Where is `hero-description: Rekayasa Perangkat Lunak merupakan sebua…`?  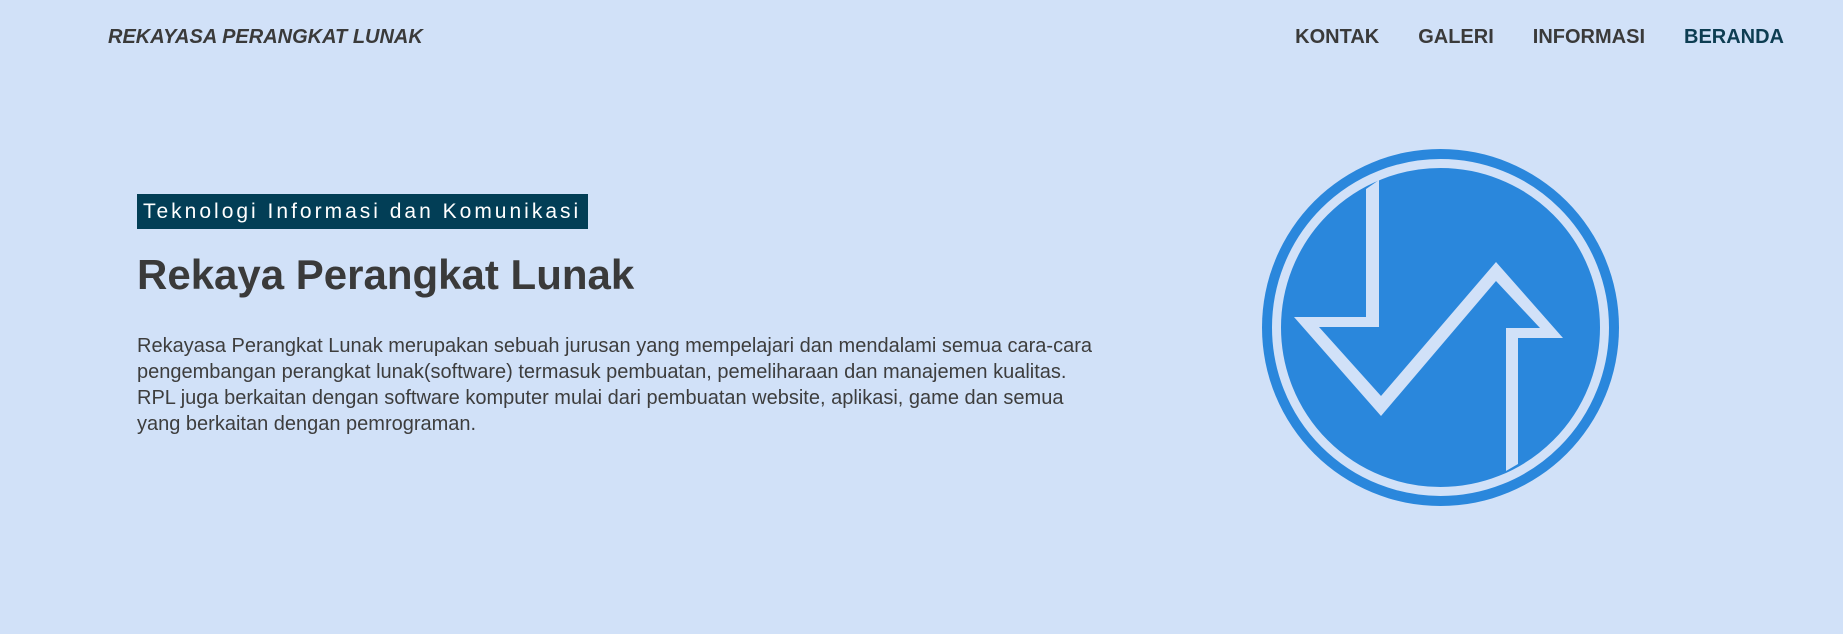
hero-description: Rekayasa Perangkat Lunak merupakan sebua… is located at coordinates (614, 385).